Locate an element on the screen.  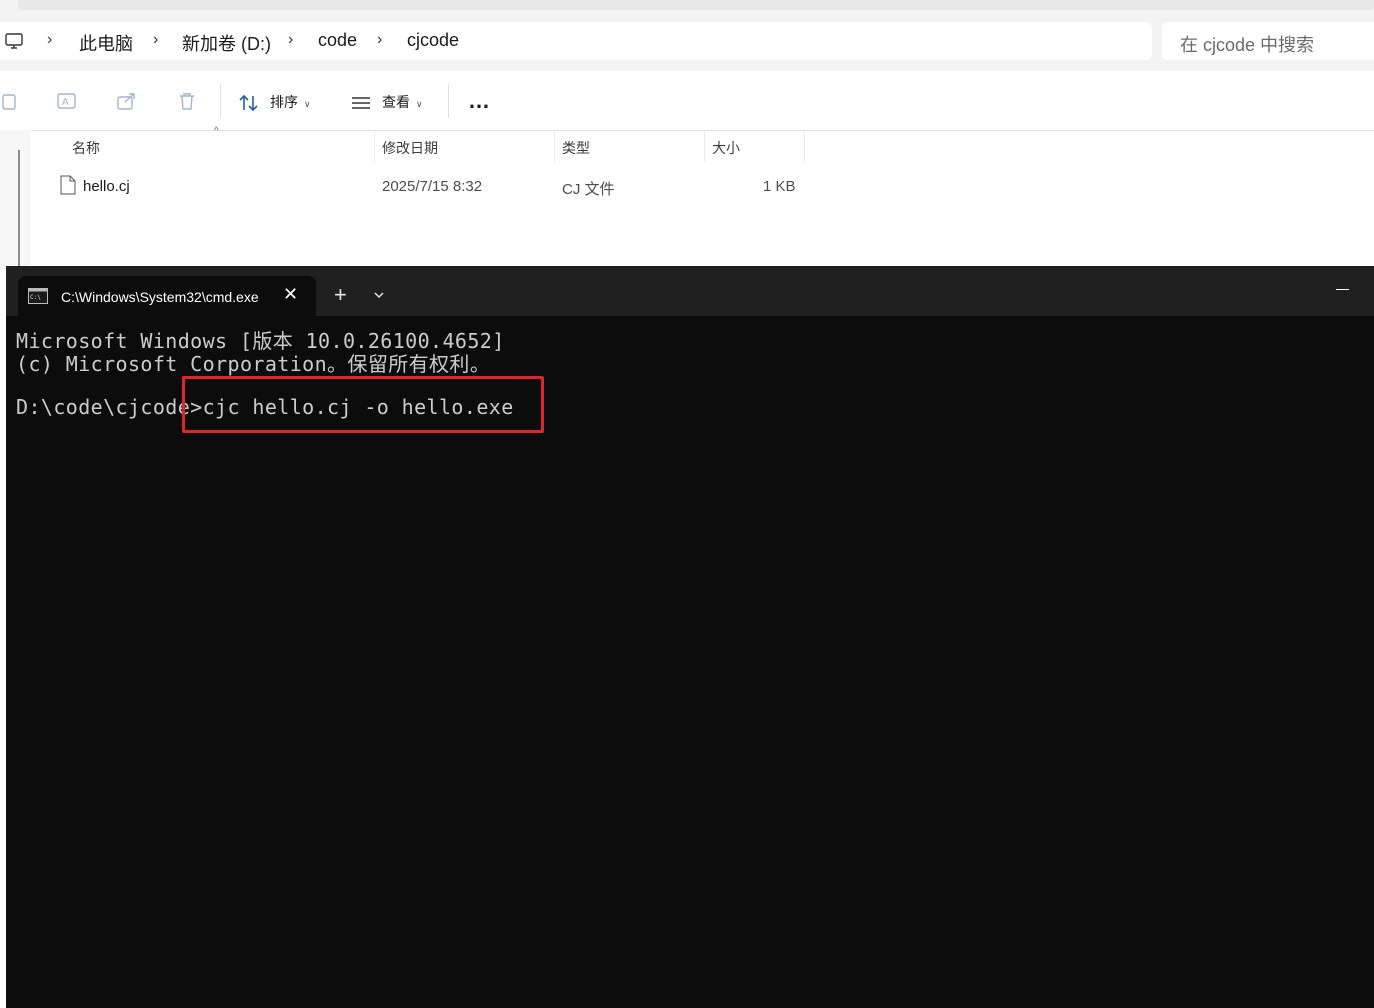
column-header-modified: 修改日期 is located at coordinates (410, 148).